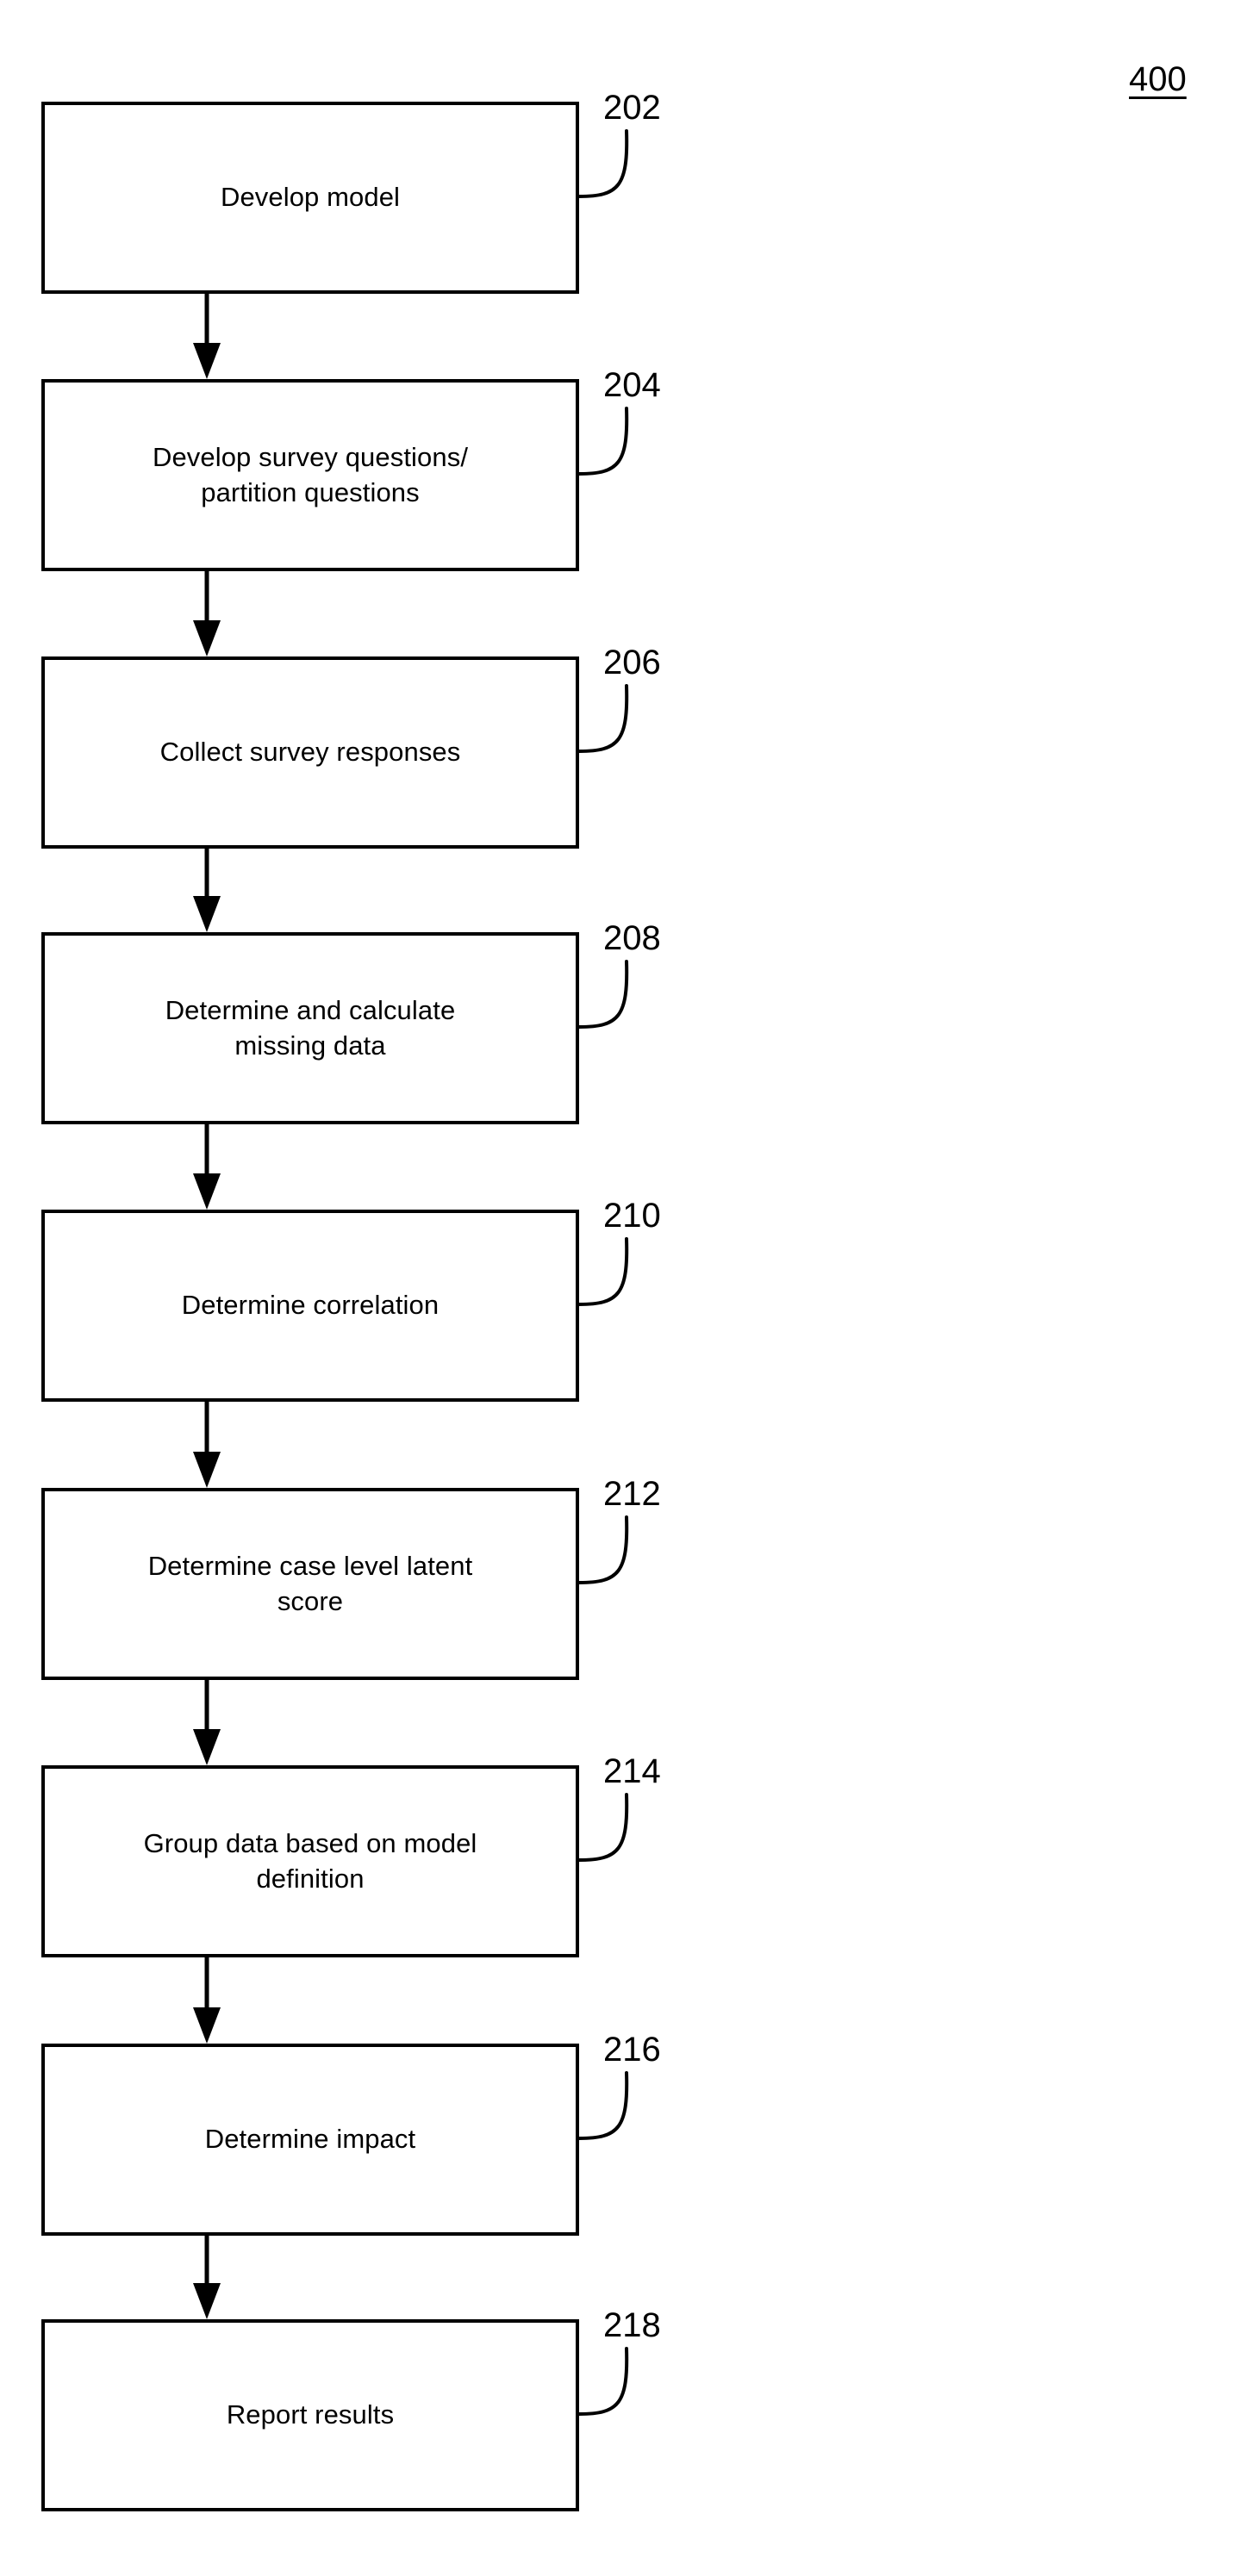 The width and height of the screenshot is (1247, 2576). I want to click on process-step-label: Group data based on model definition, so click(310, 1861).